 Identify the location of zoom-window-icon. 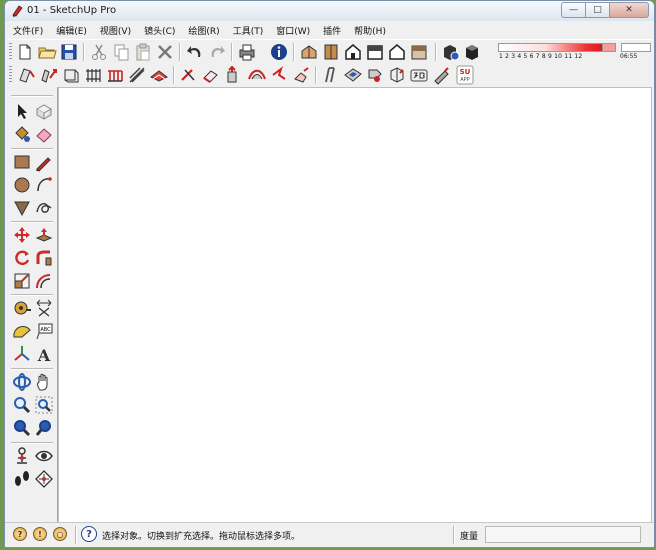
(44, 405).